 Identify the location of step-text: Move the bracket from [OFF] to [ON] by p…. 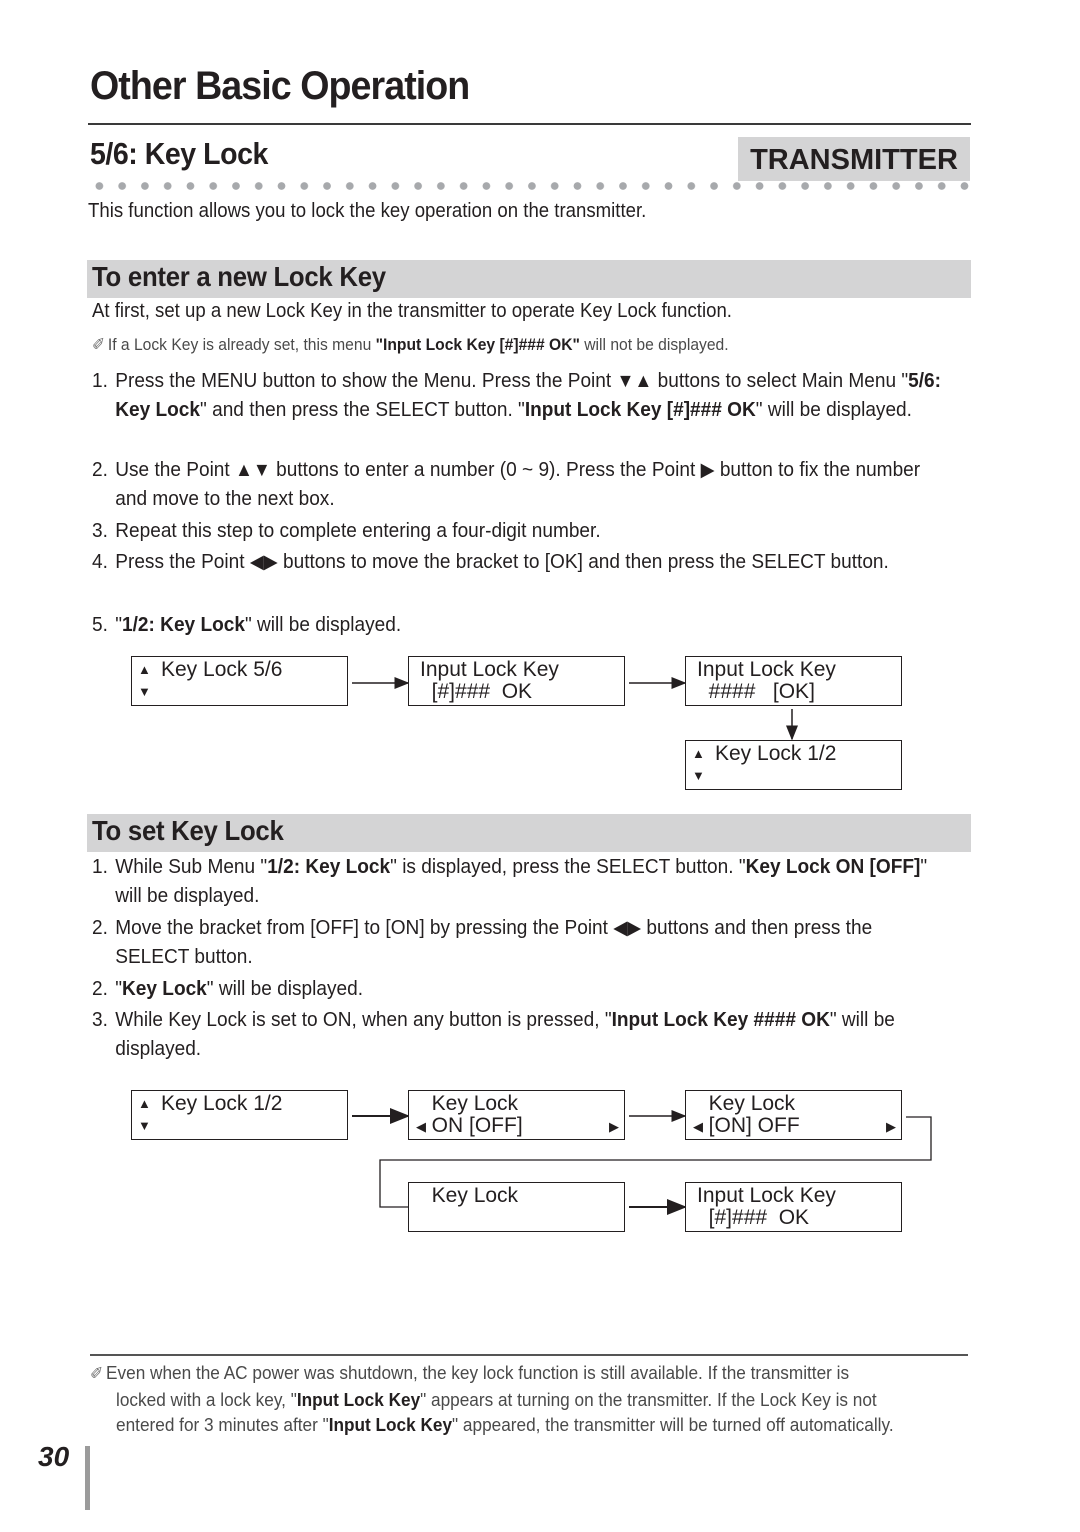
(520, 942).